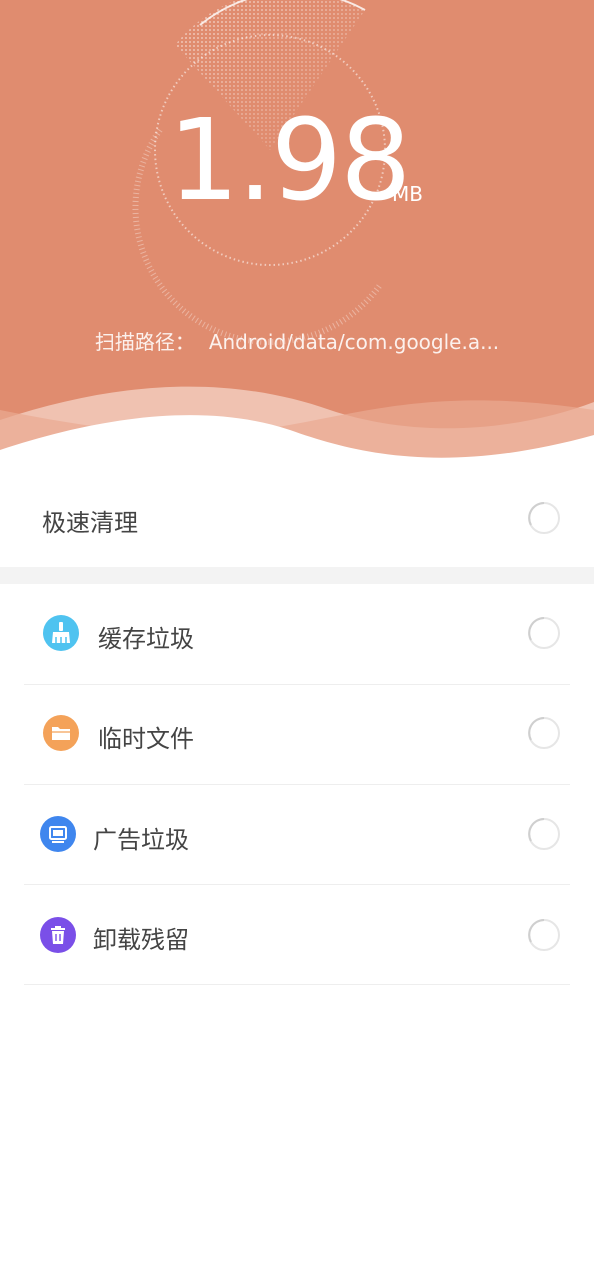  Describe the element at coordinates (58, 935) in the screenshot. I see `trash-icon` at that location.